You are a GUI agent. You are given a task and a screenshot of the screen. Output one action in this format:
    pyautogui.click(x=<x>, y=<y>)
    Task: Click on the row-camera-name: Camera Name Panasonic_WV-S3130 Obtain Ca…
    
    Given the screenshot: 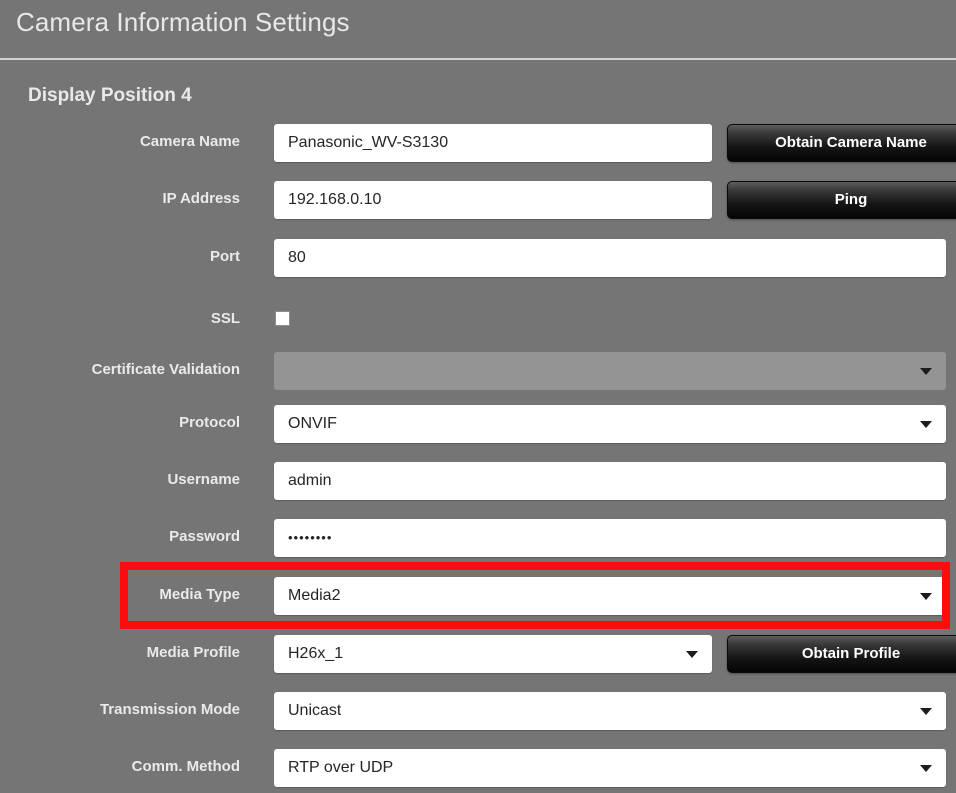 What is the action you would take?
    pyautogui.click(x=478, y=146)
    